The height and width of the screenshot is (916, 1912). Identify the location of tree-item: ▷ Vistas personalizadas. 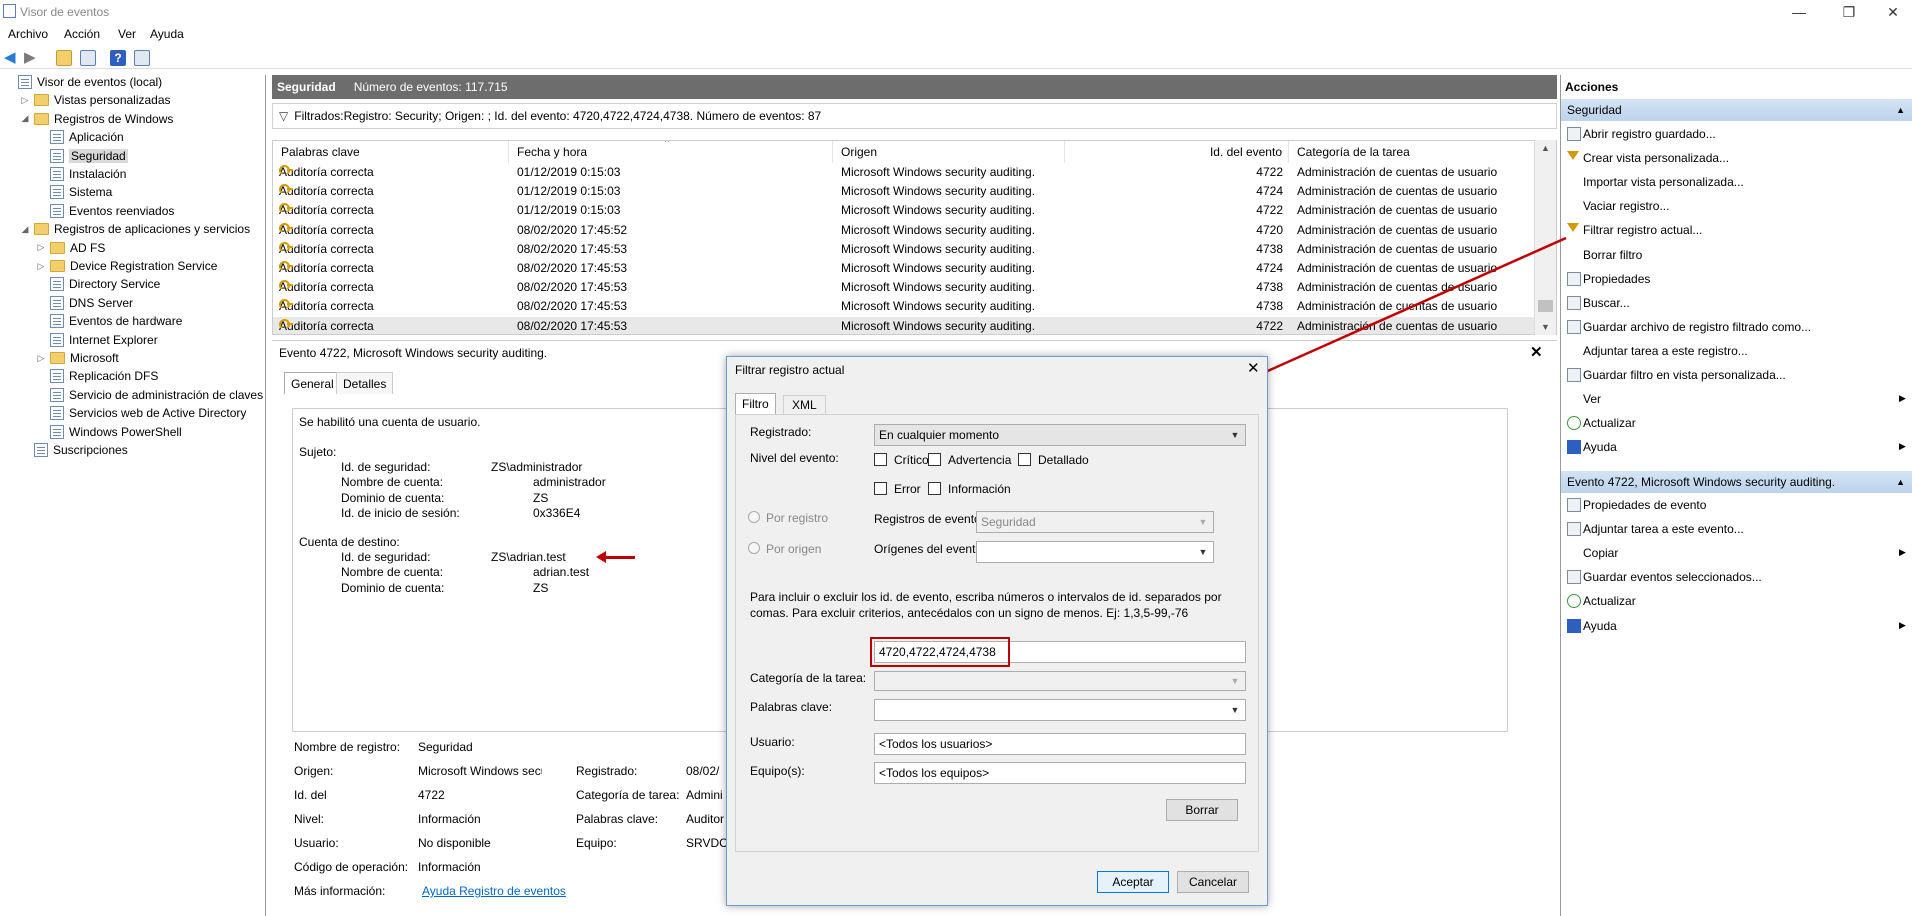
(95, 100).